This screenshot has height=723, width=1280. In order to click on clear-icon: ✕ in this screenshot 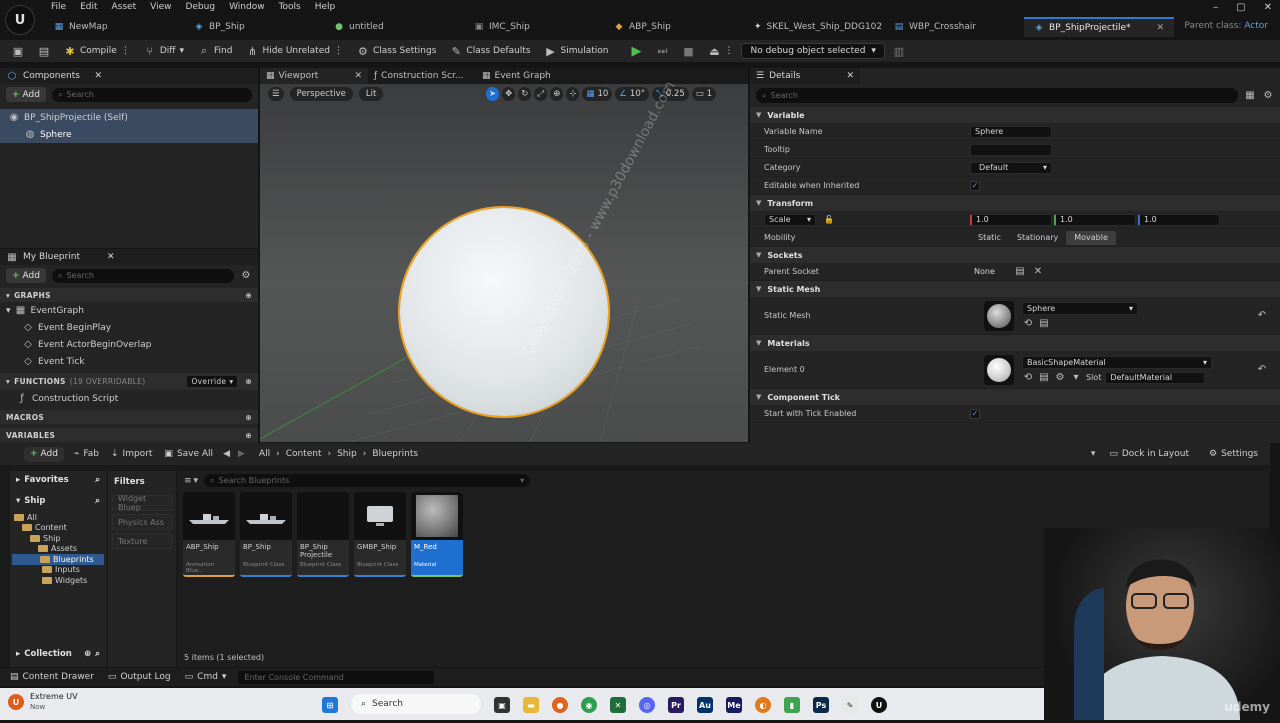, I will do `click(1038, 272)`.